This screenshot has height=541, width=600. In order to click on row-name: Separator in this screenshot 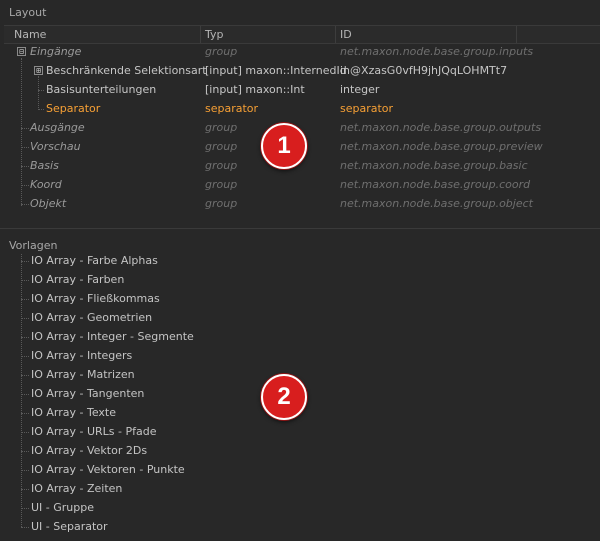, I will do `click(73, 108)`.